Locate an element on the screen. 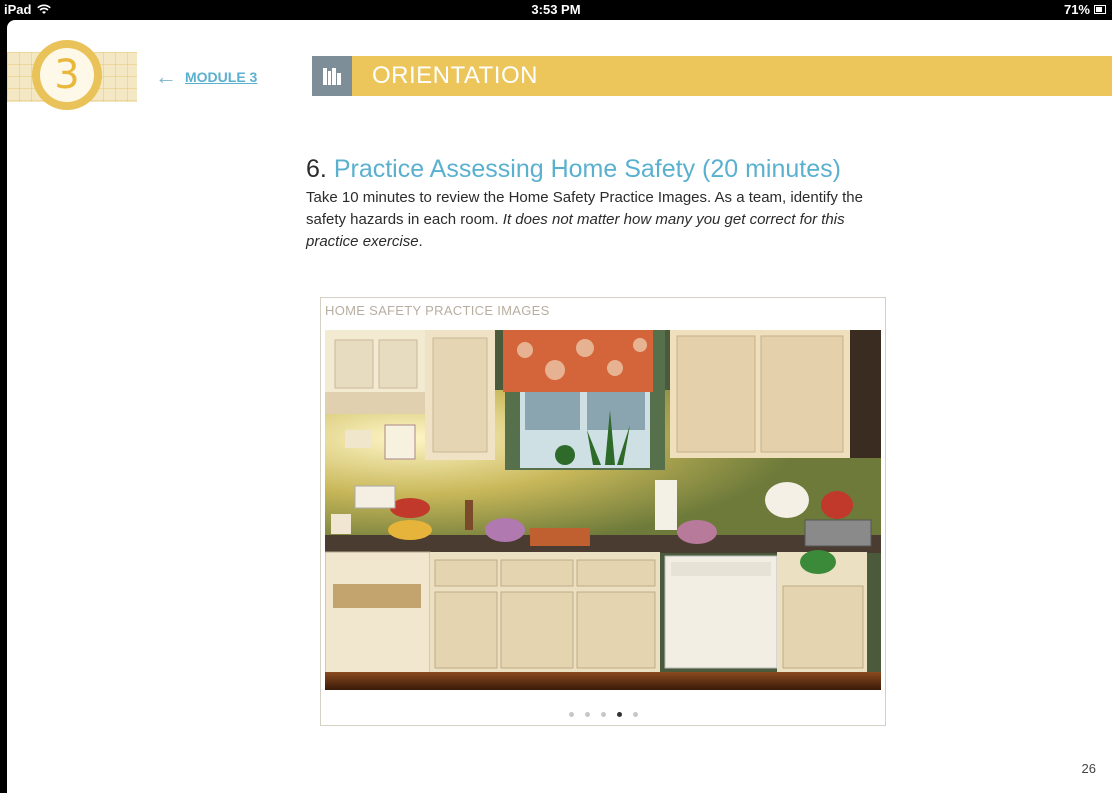  activity-number: 6. is located at coordinates (316, 169).